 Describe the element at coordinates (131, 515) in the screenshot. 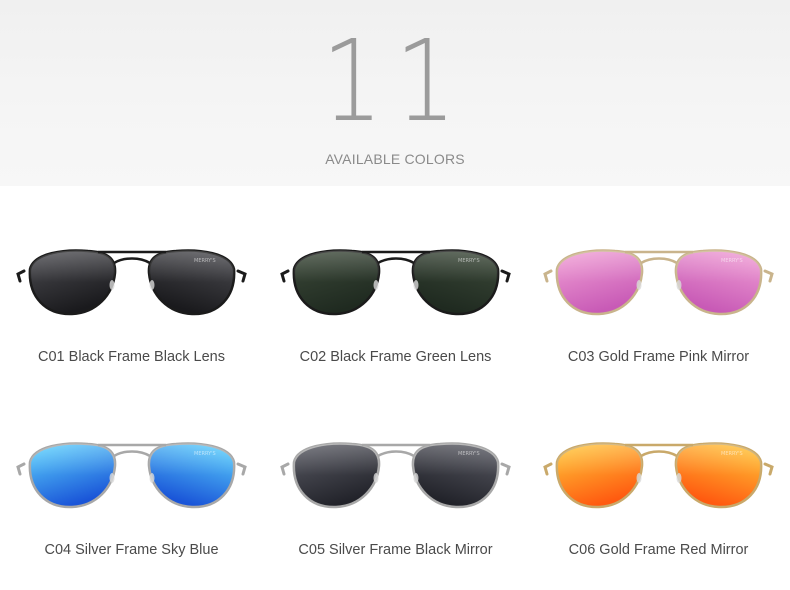

I see `variant-tile: MERRY'S C04 Silver Frame Sky Blue` at that location.